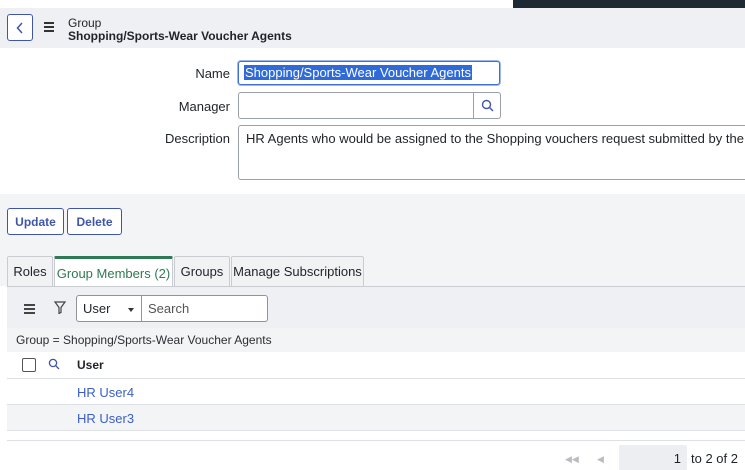 Image resolution: width=745 pixels, height=470 pixels. I want to click on chevron-left-icon, so click(19, 27).